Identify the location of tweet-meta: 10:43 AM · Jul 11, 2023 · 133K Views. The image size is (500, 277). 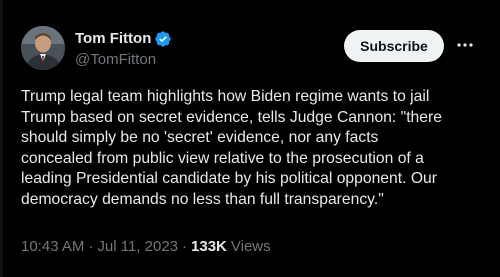
(146, 247).